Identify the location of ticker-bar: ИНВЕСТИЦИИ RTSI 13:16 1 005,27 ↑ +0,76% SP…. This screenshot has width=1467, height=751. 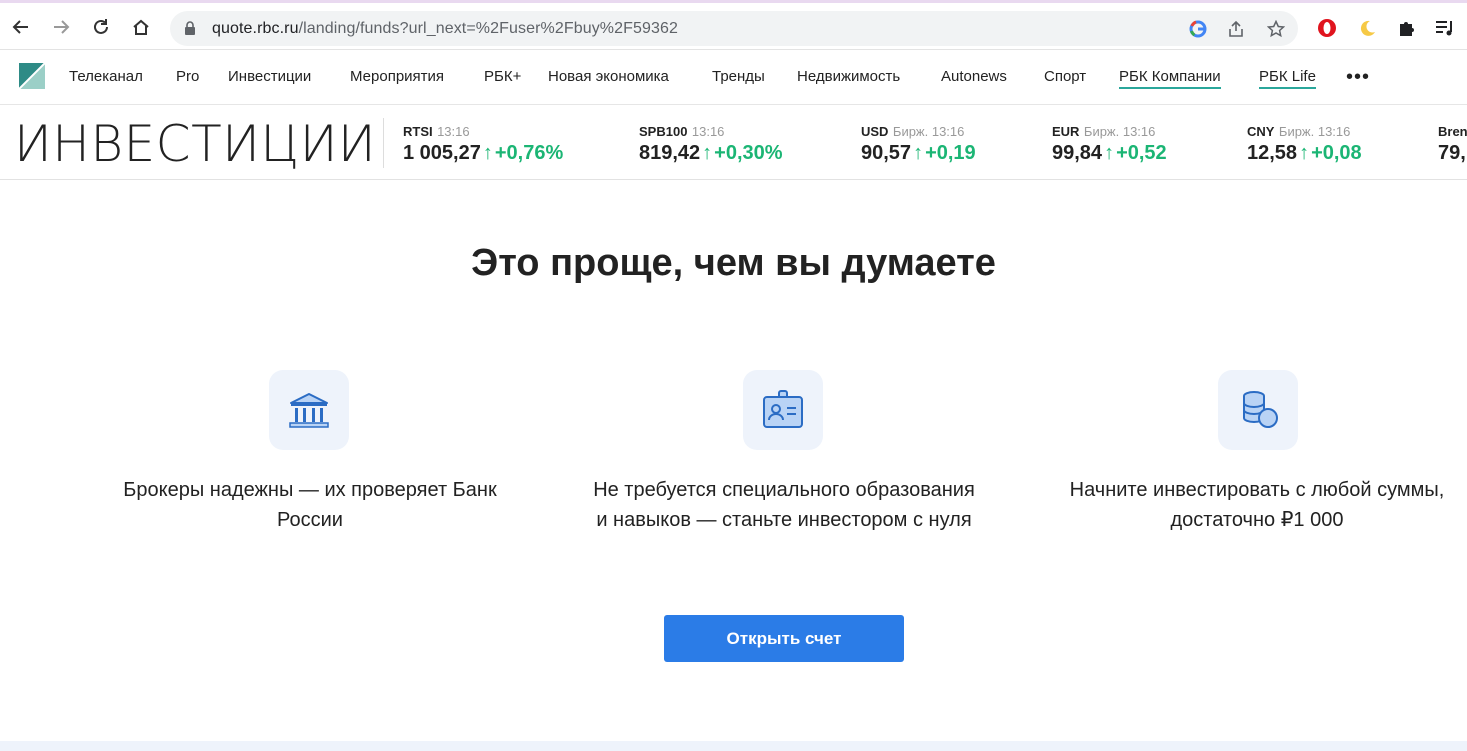
(733, 142).